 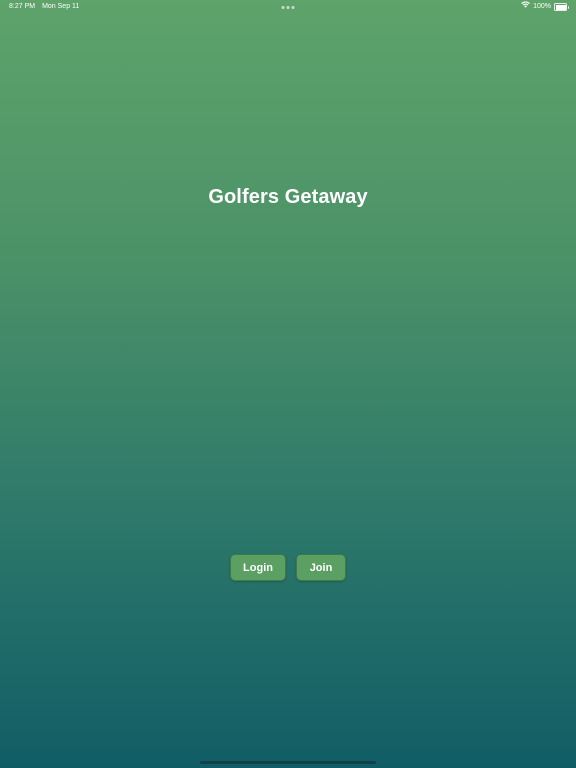 I want to click on multitasking-dots-icon, so click(x=288, y=7).